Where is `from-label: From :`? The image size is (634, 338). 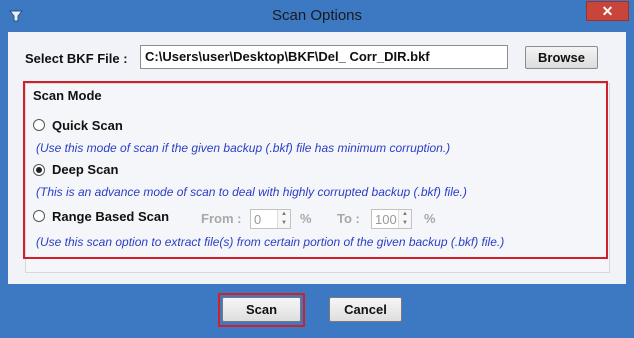
from-label: From : is located at coordinates (221, 218).